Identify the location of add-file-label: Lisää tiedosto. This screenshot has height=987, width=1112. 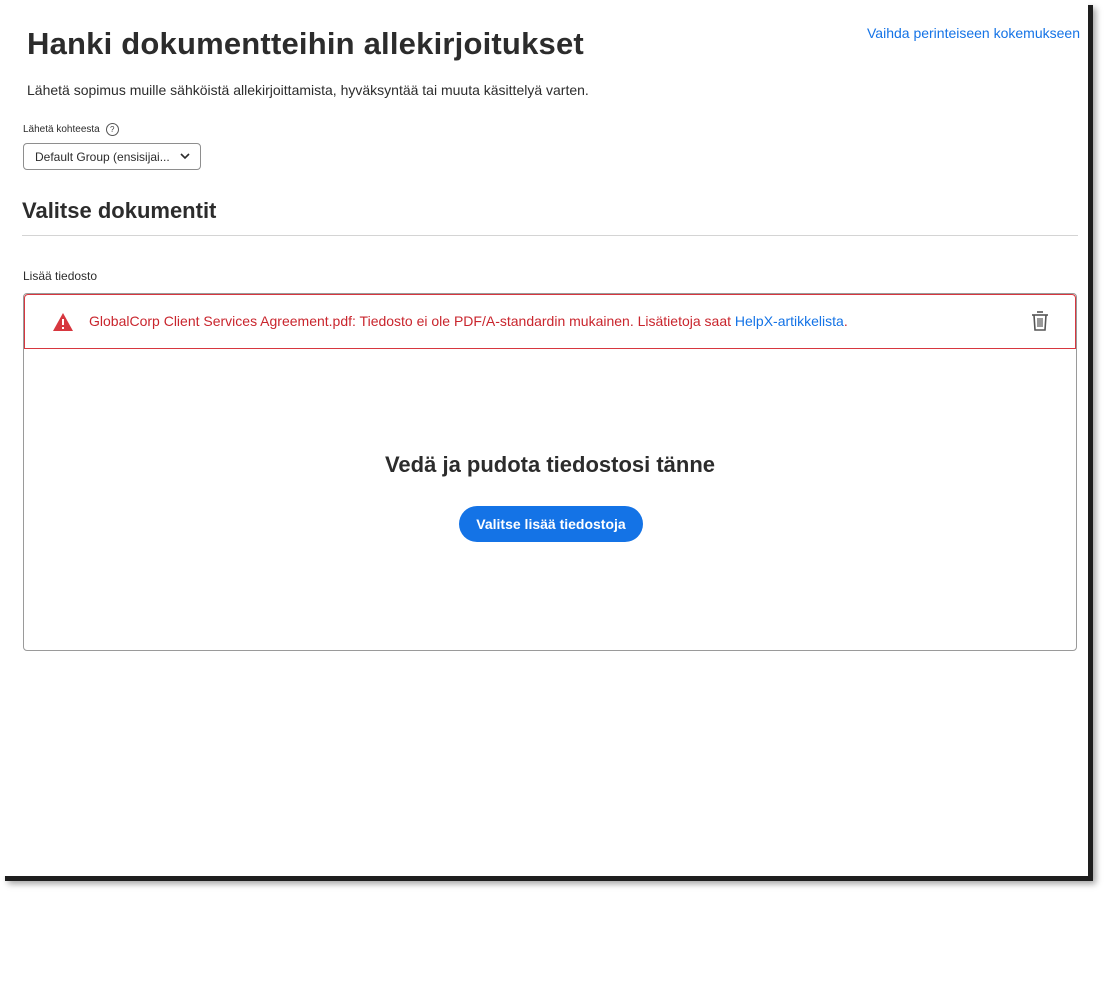
(60, 276).